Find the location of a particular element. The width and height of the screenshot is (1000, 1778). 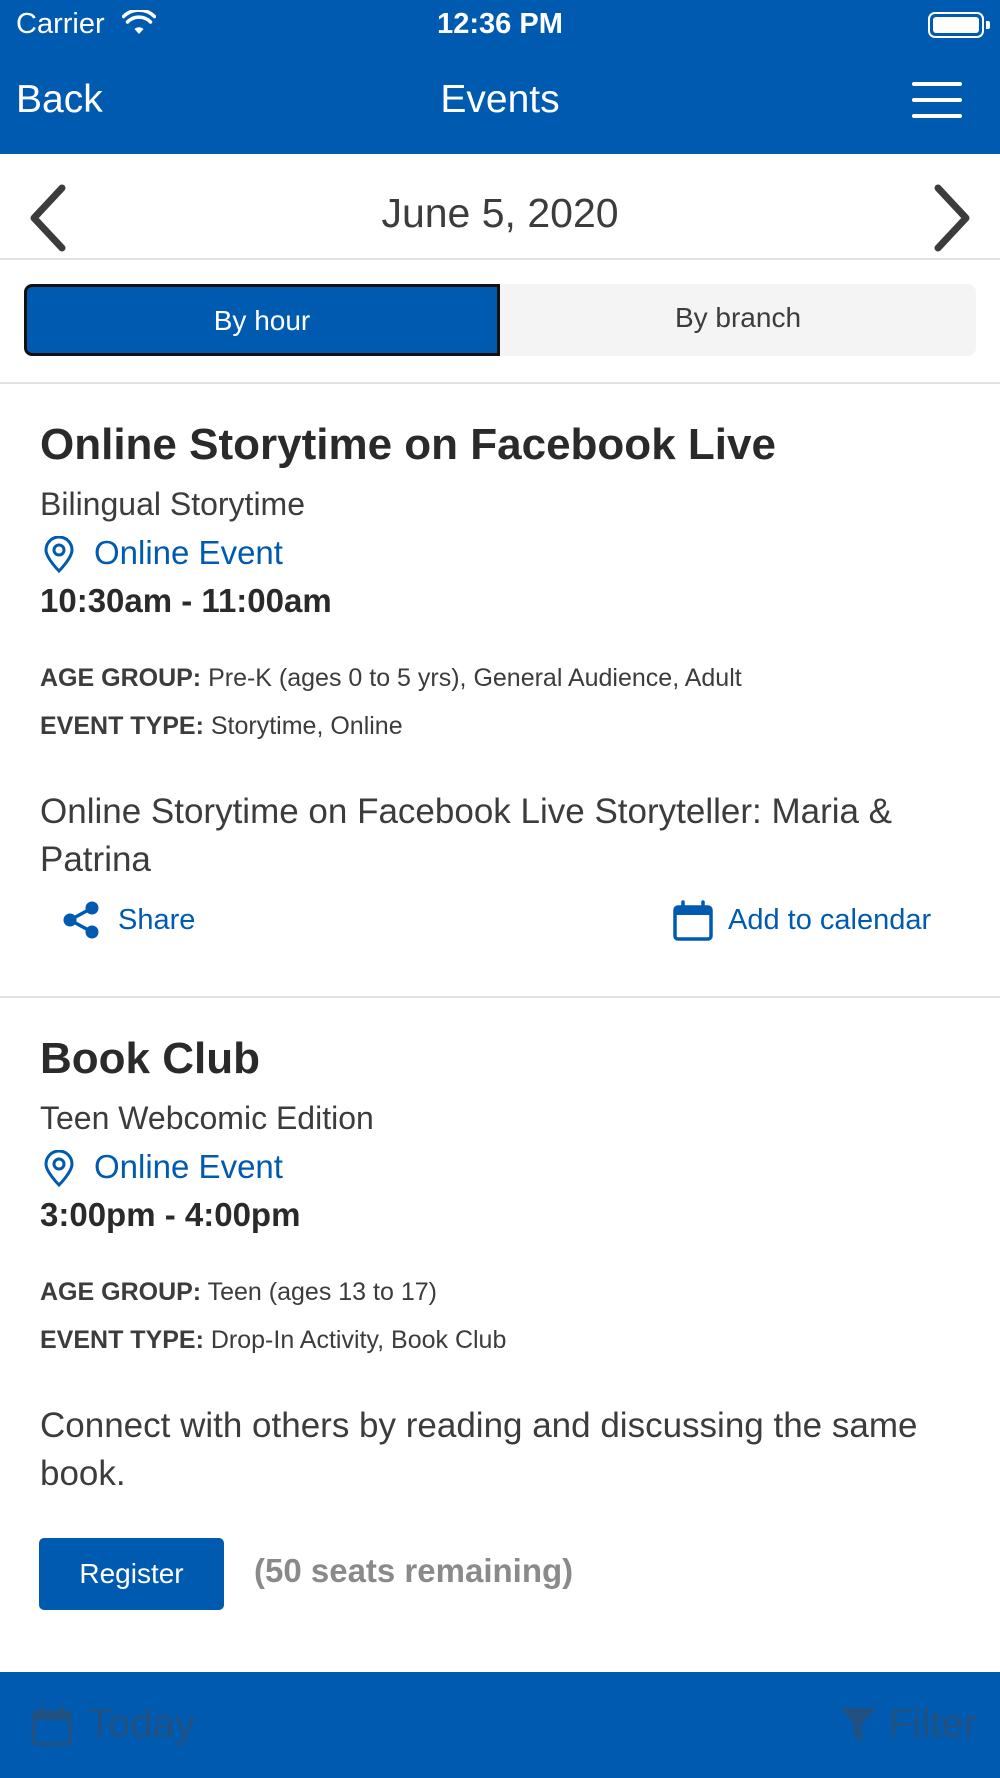

battery-icon is located at coordinates (959, 25).